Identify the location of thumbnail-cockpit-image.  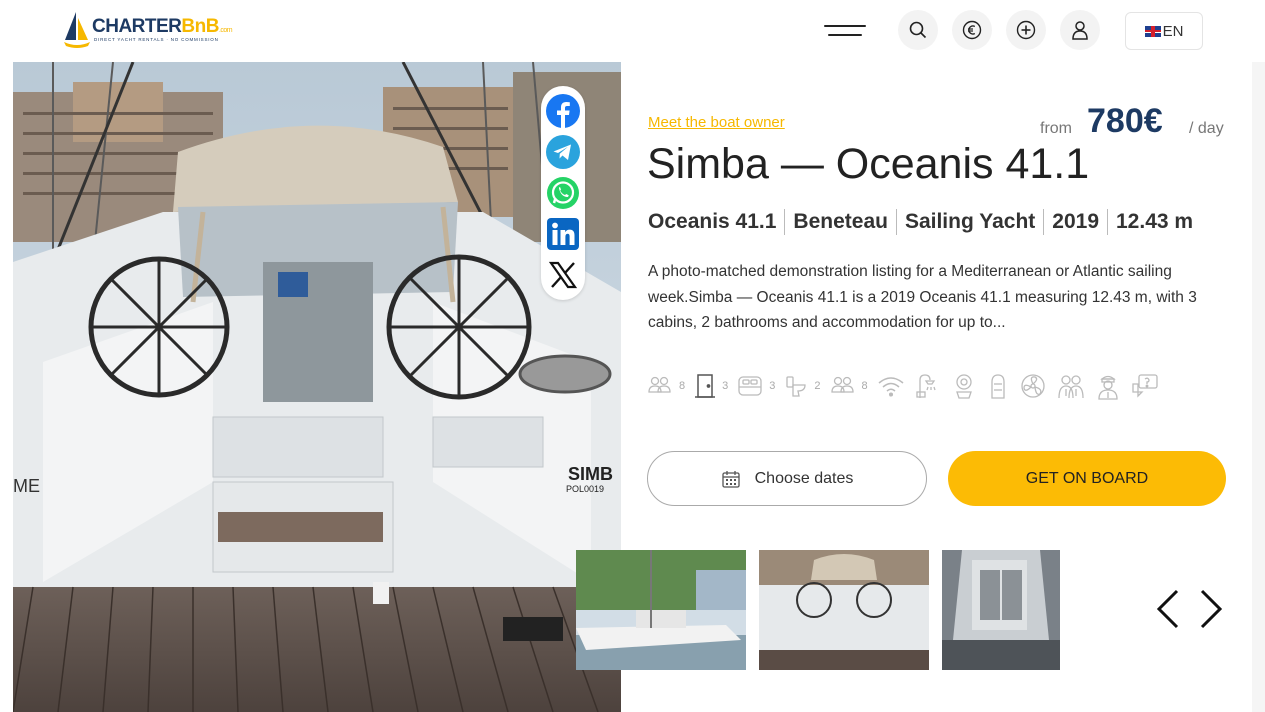
(844, 610).